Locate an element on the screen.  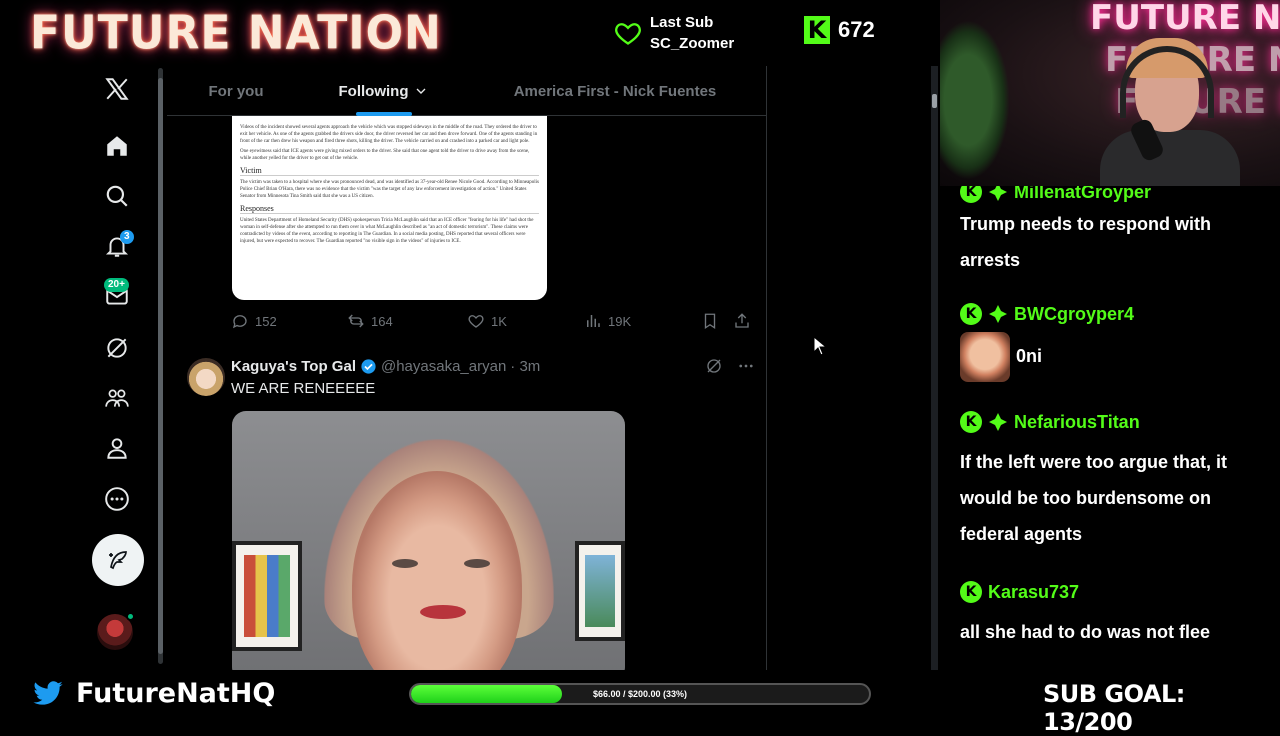
compose-post-button is located at coordinates (118, 560).